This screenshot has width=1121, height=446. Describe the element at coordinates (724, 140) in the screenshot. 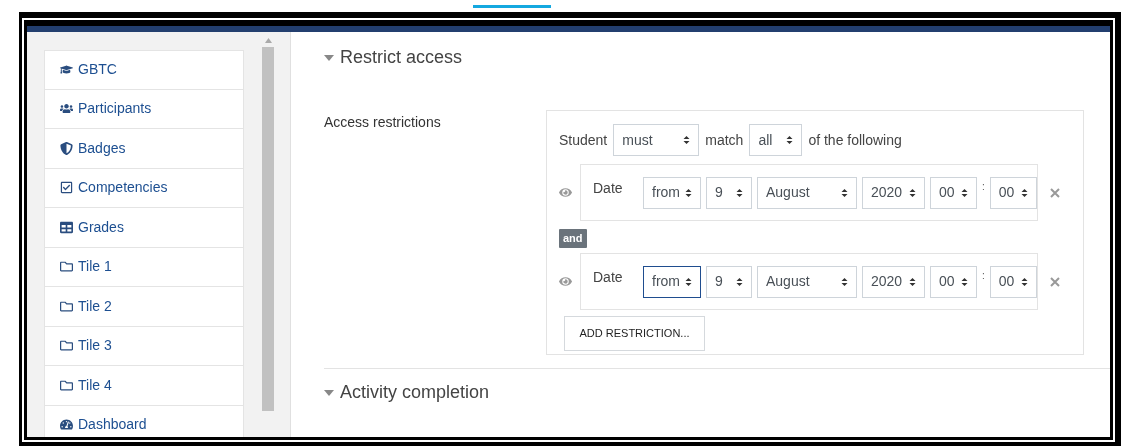

I see `field-label: match` at that location.